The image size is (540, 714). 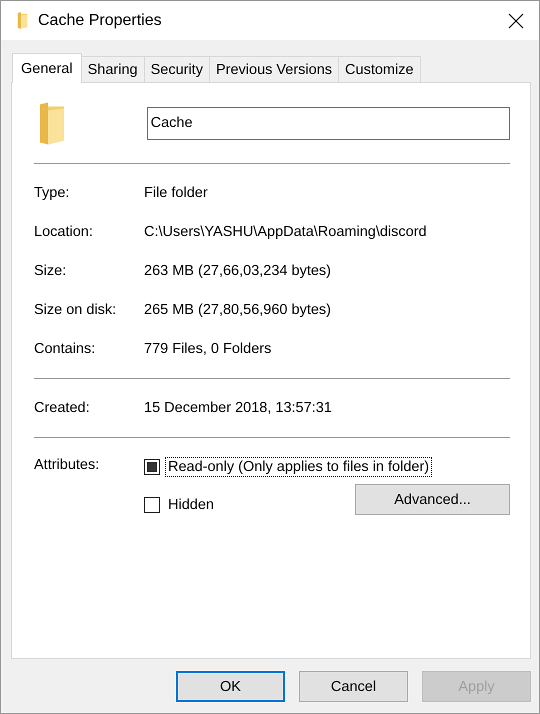 I want to click on tab: General, so click(x=47, y=68).